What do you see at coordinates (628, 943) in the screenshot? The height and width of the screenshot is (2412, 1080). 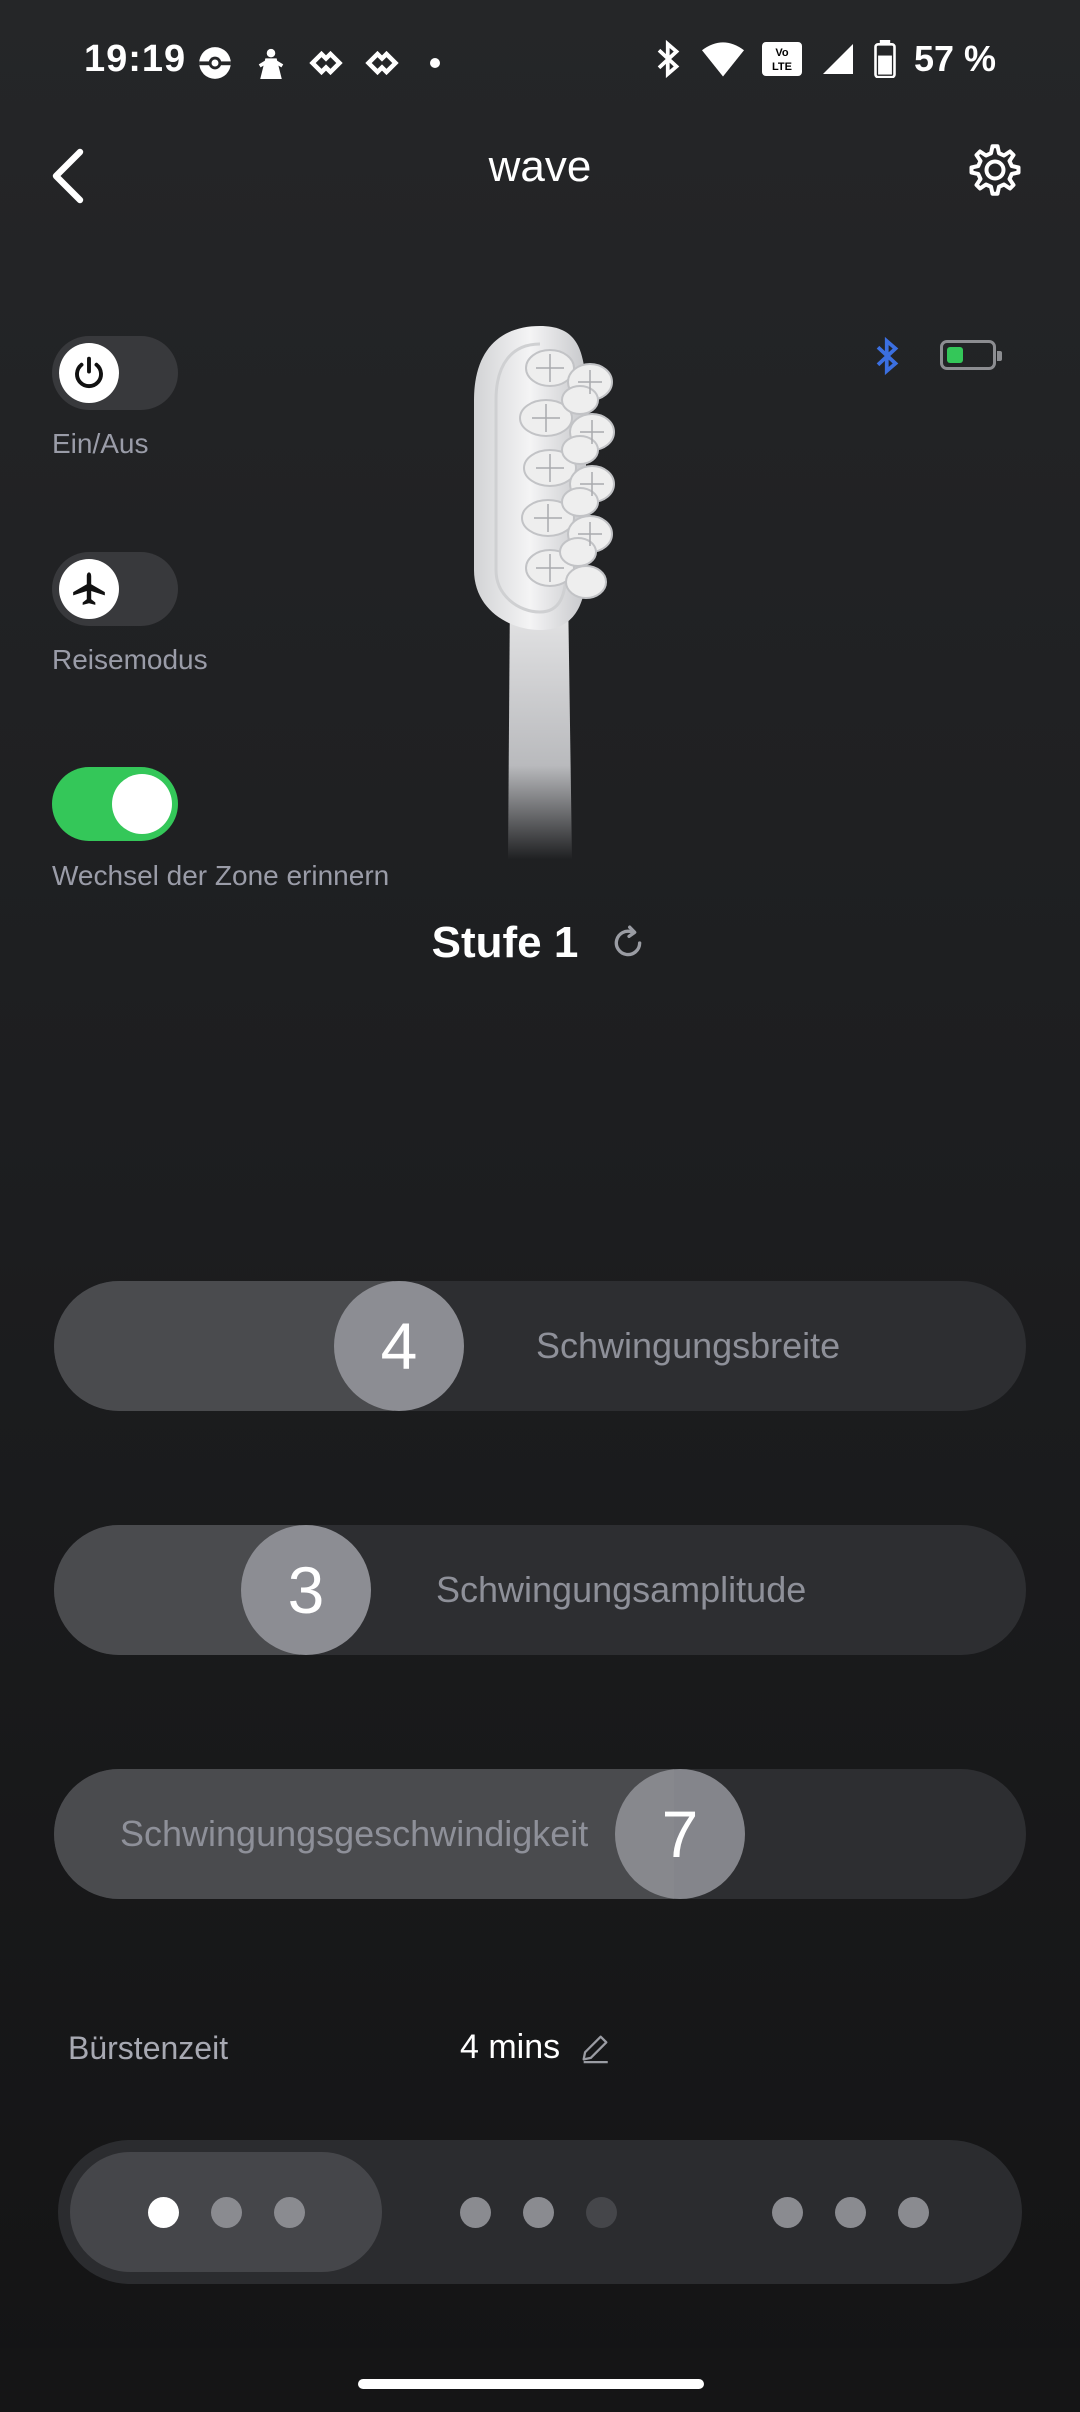 I see `refresh-icon` at bounding box center [628, 943].